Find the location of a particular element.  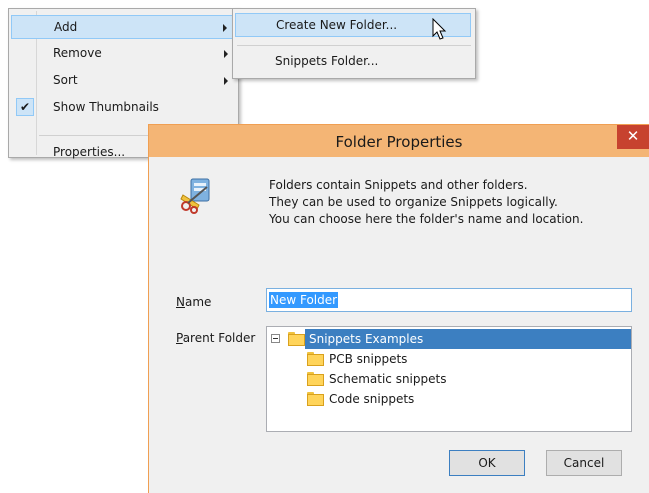

ok-button: OK is located at coordinates (487, 463).